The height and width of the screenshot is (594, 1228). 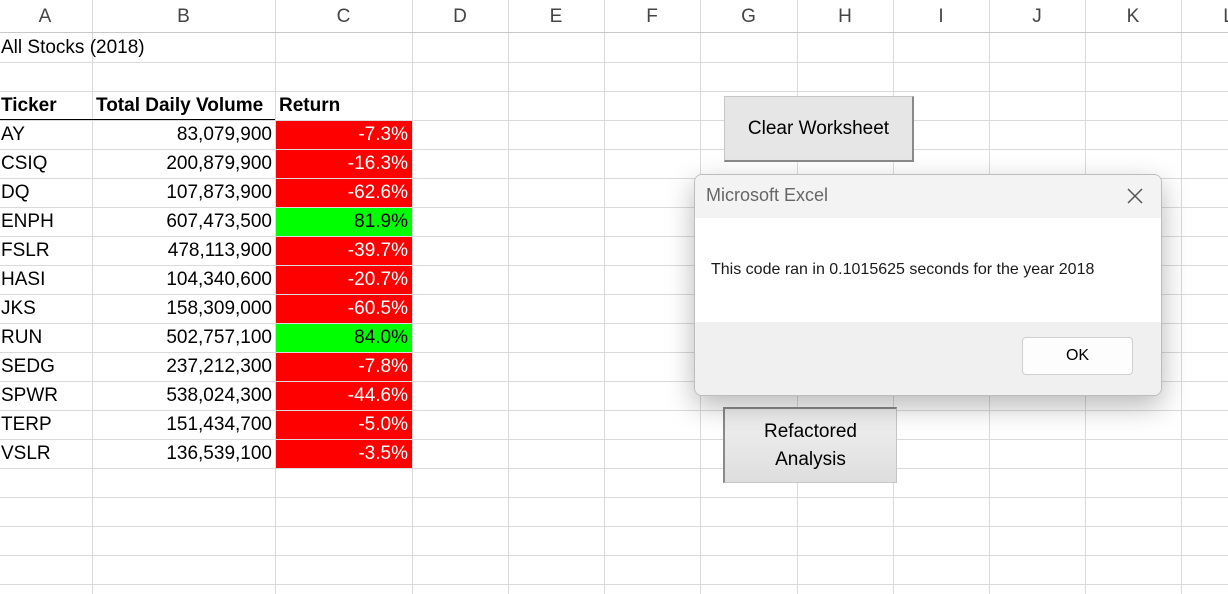 I want to click on close-icon, so click(x=1135, y=196).